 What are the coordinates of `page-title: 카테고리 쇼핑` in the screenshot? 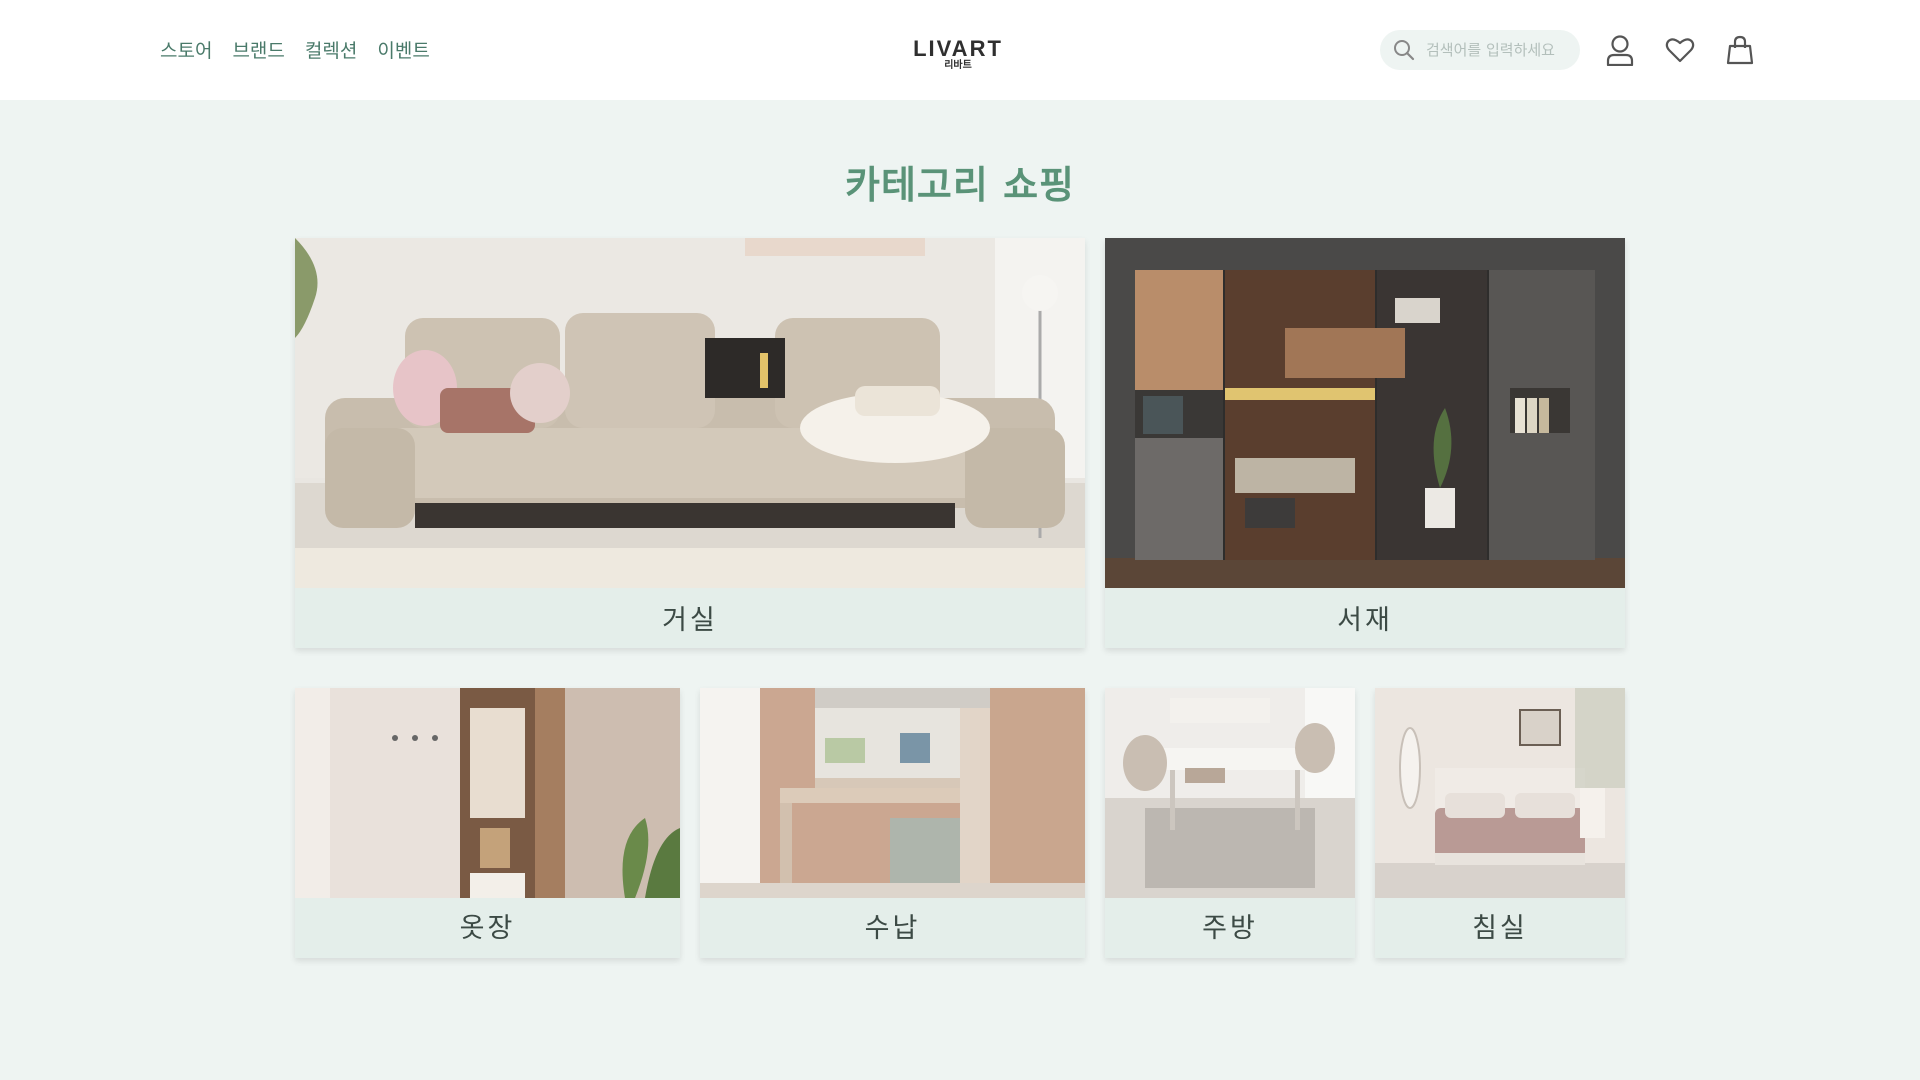 It's located at (960, 185).